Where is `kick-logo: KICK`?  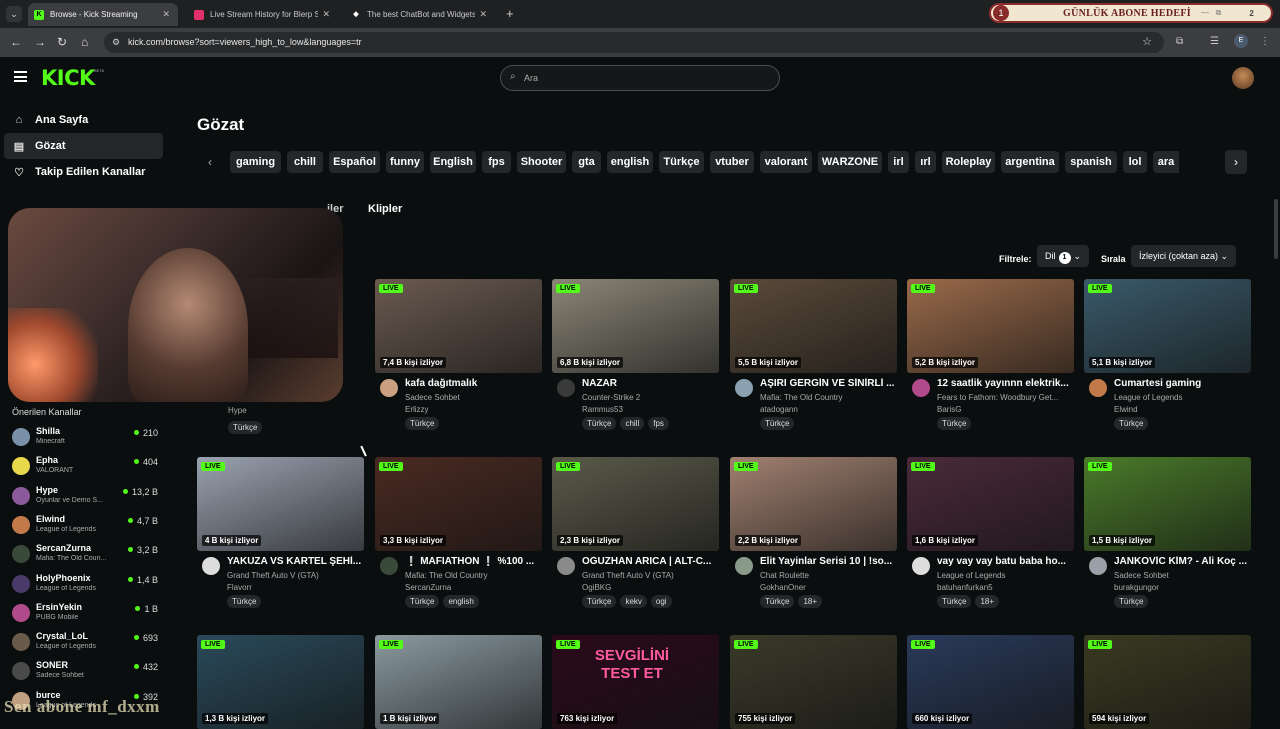
kick-logo: KICK is located at coordinates (68, 78).